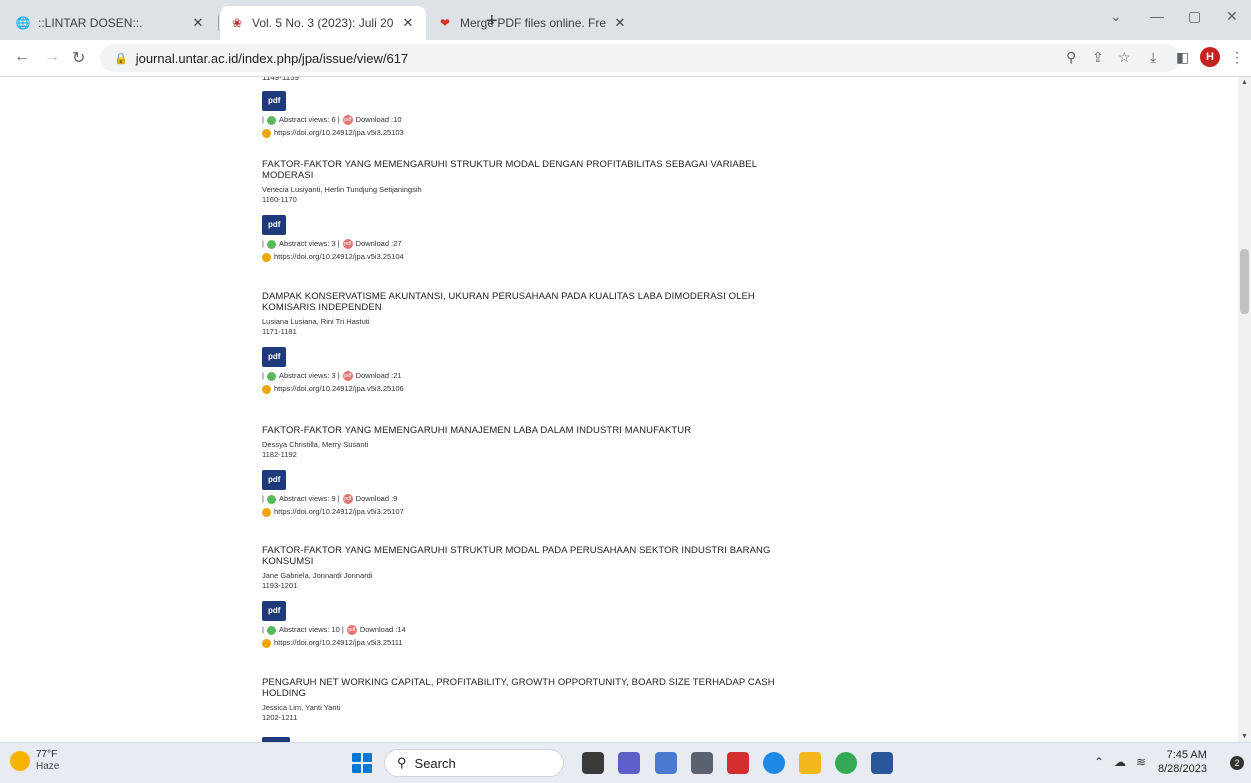 This screenshot has width=1251, height=783. Describe the element at coordinates (1120, 762) in the screenshot. I see `onedrive-cloud-icon: ☁` at that location.